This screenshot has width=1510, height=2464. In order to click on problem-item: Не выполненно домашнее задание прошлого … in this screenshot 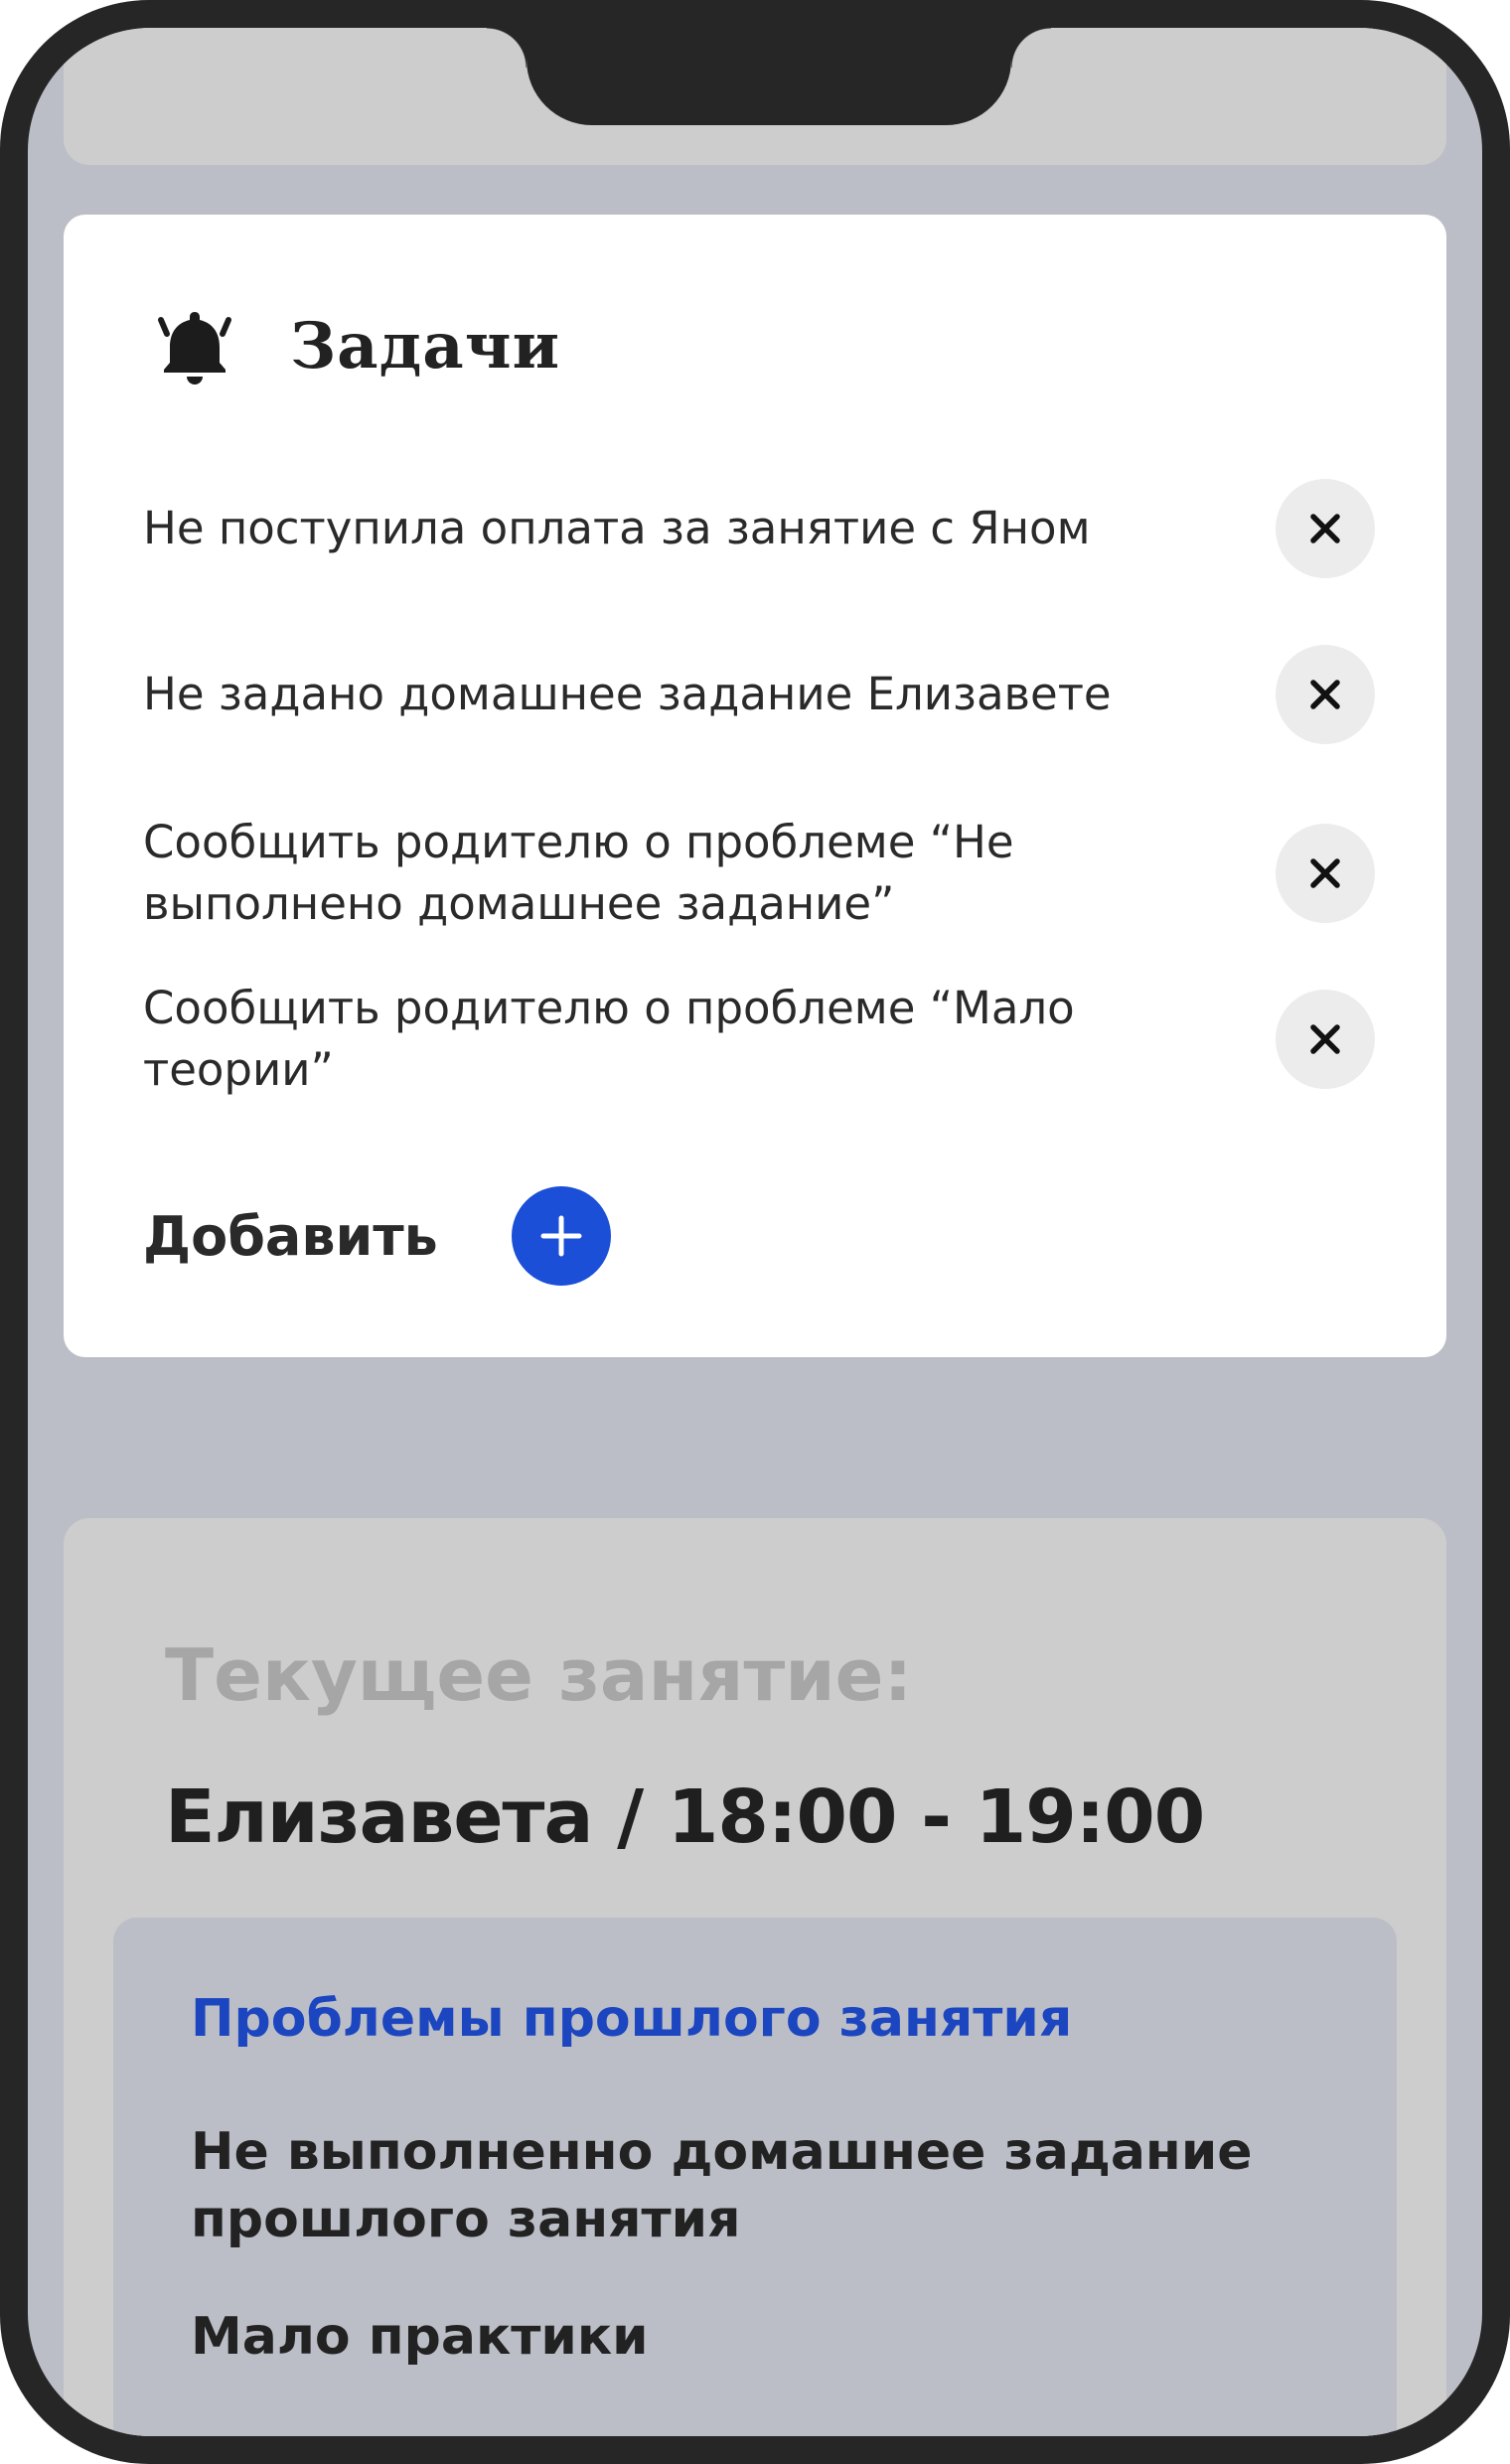, I will do `click(722, 2186)`.